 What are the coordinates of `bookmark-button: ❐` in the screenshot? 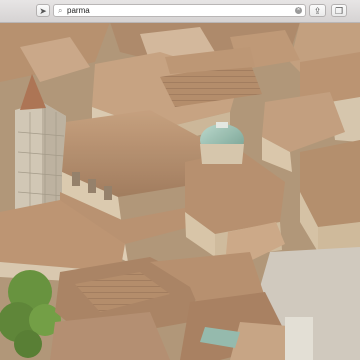 It's located at (339, 10).